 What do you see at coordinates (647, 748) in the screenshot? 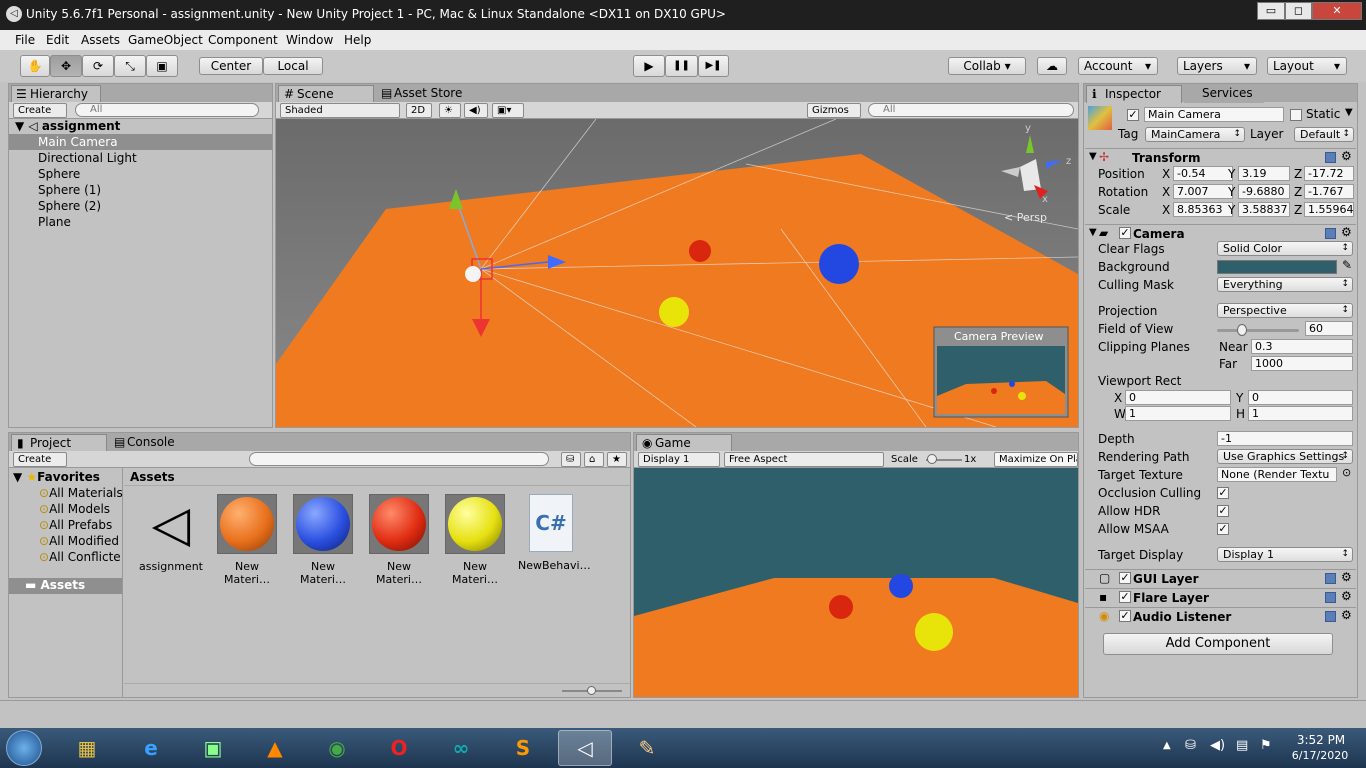
I see `paint-icon: ✎` at bounding box center [647, 748].